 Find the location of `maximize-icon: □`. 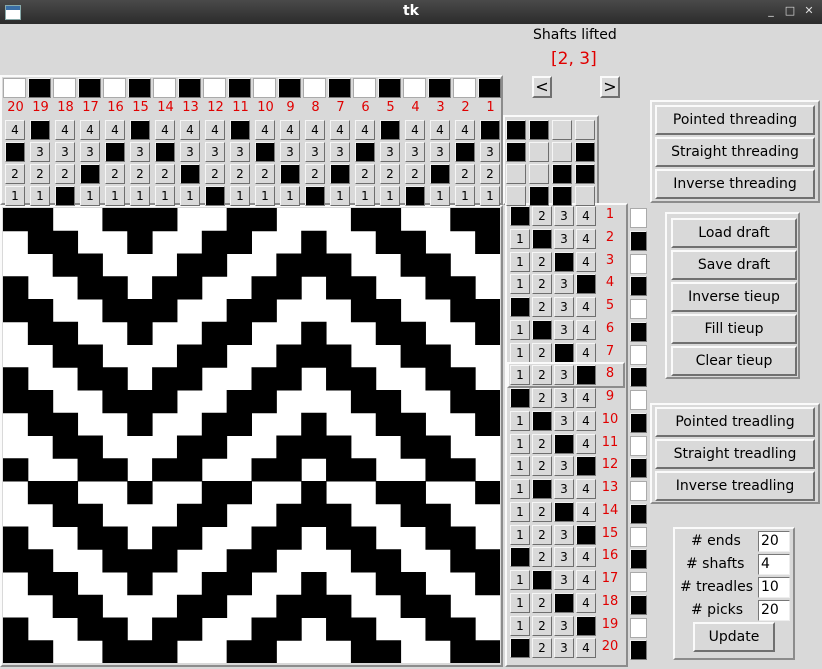

maximize-icon: □ is located at coordinates (790, 11).